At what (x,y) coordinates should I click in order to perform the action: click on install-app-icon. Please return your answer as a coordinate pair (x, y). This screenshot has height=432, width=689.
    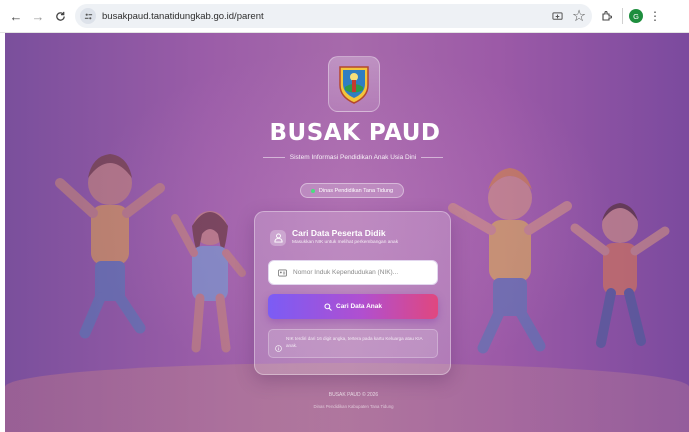
    Looking at the image, I should click on (557, 16).